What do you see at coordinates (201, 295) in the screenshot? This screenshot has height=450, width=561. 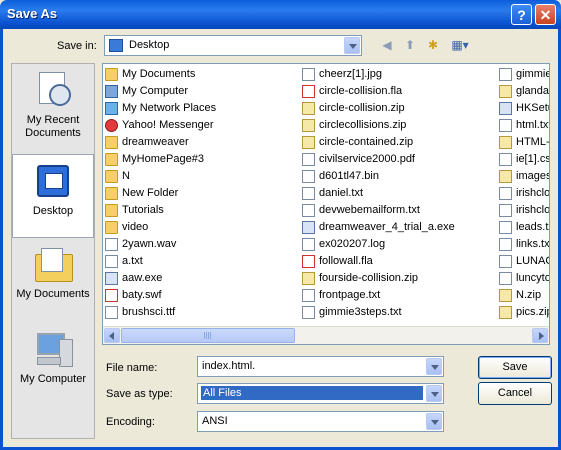 I see `list-item: baty.swf` at bounding box center [201, 295].